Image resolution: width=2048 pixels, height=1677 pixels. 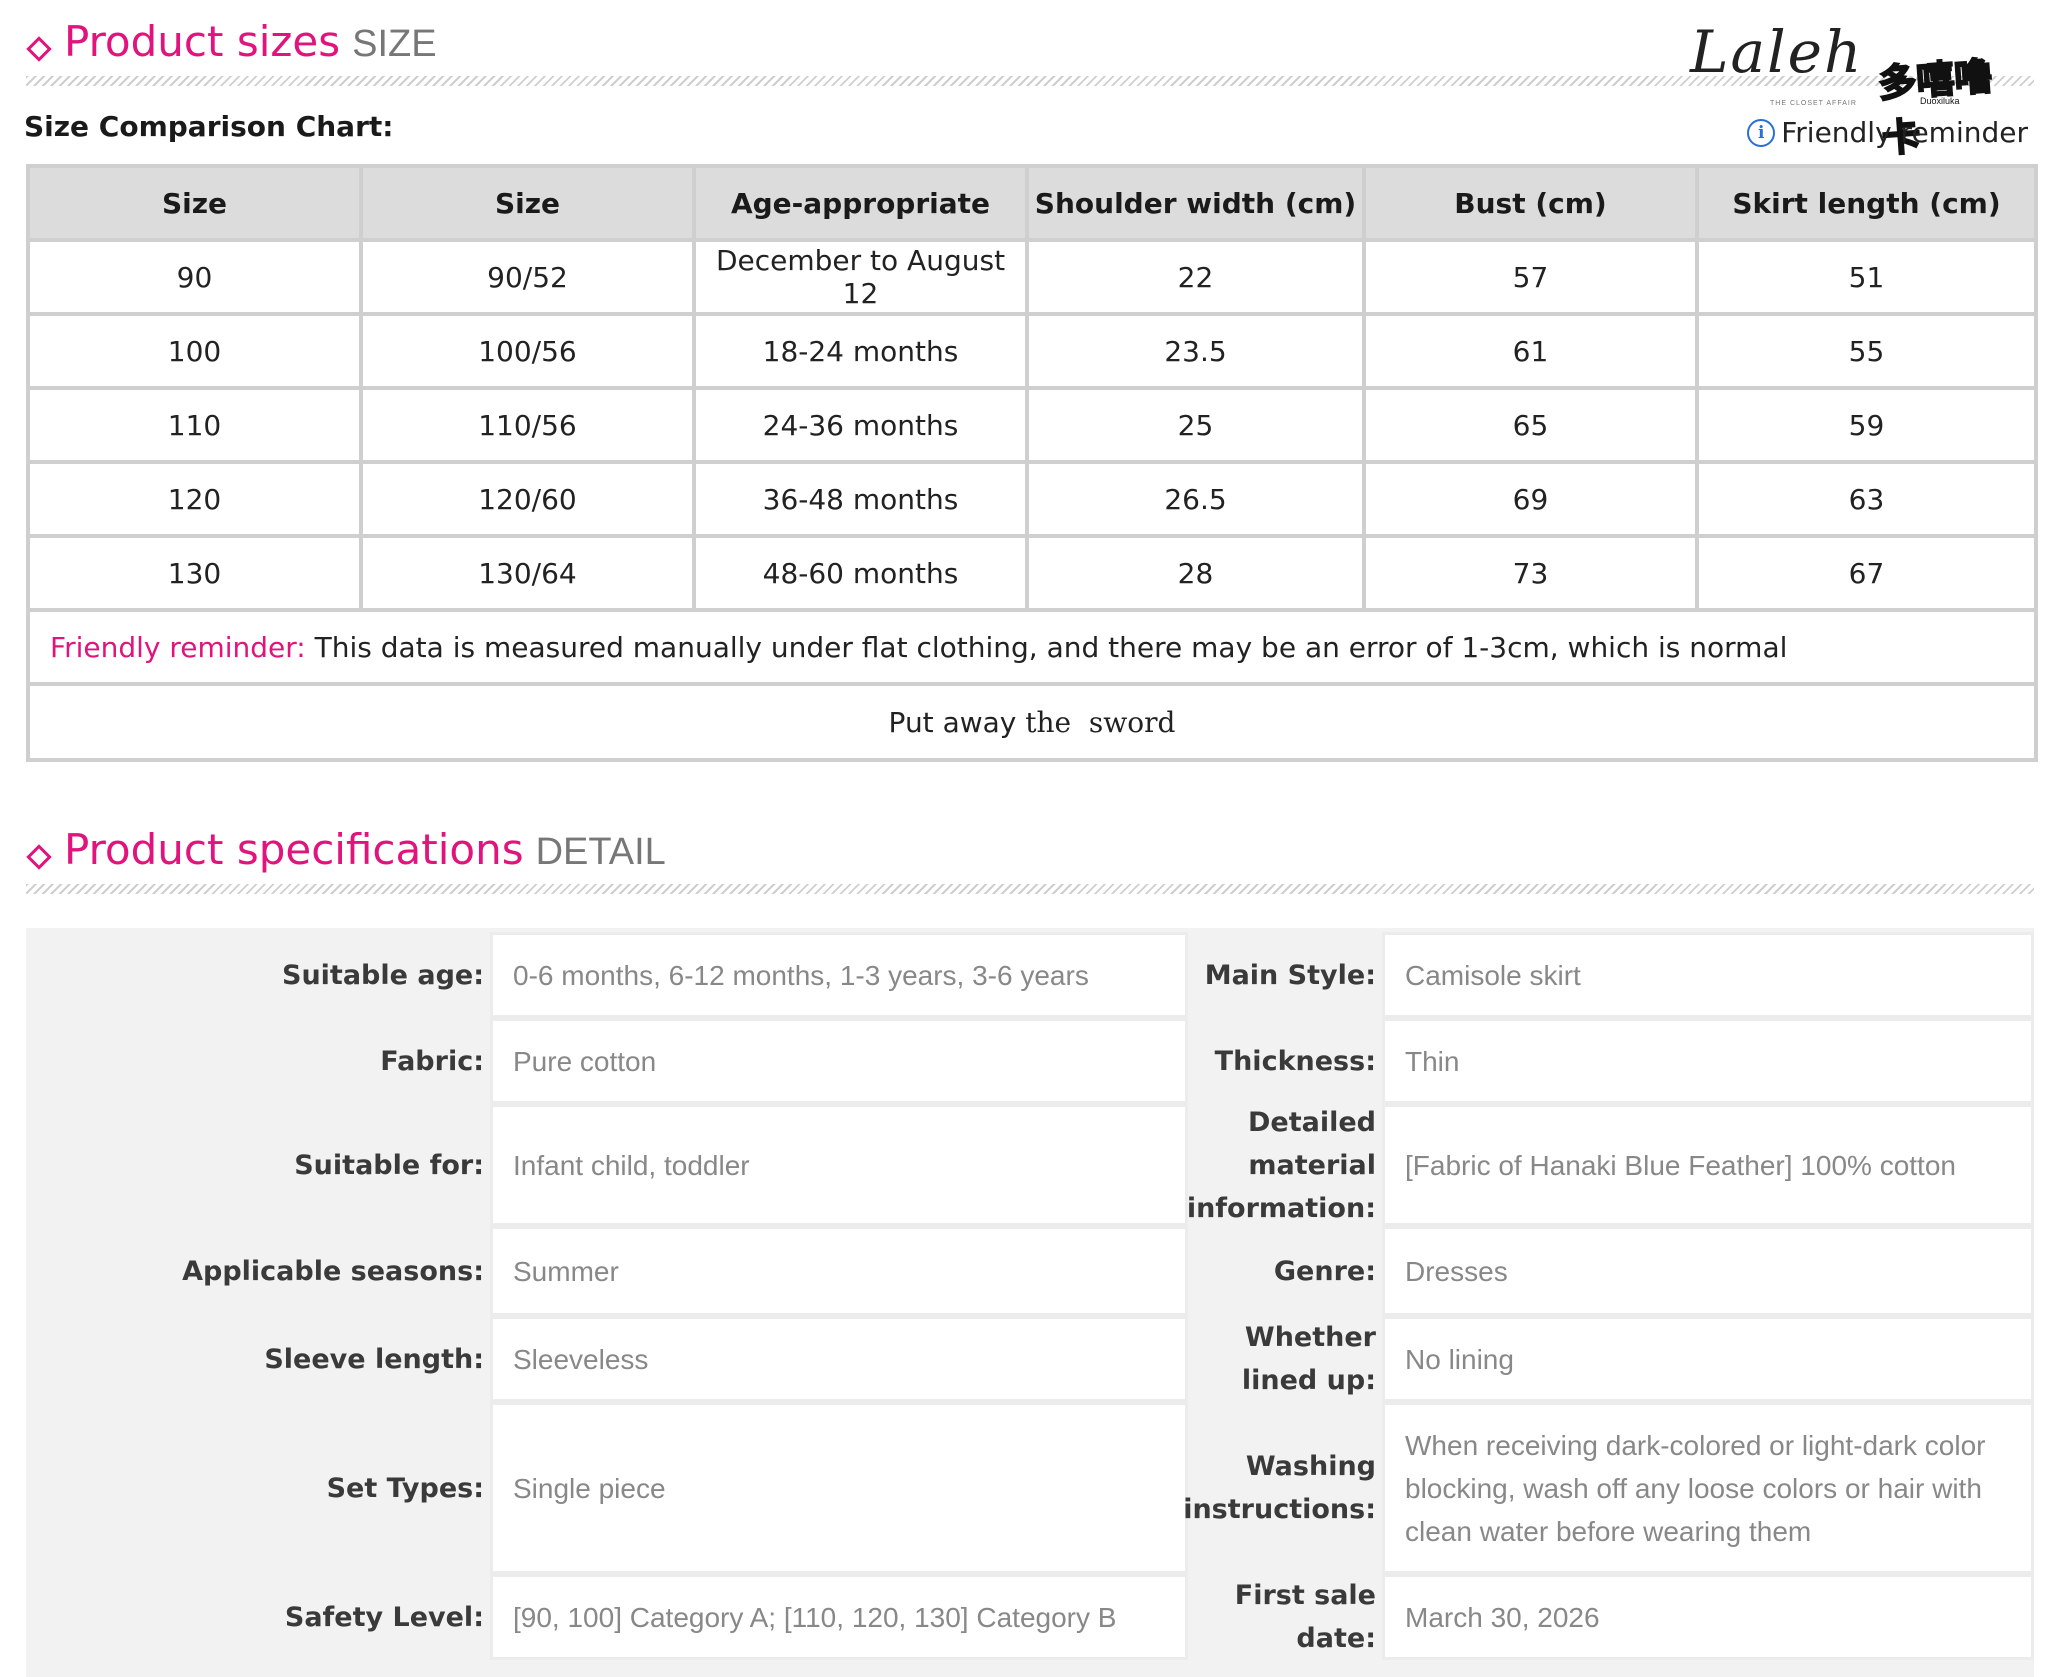 I want to click on note-label: Friendly reminder:, so click(x=178, y=647).